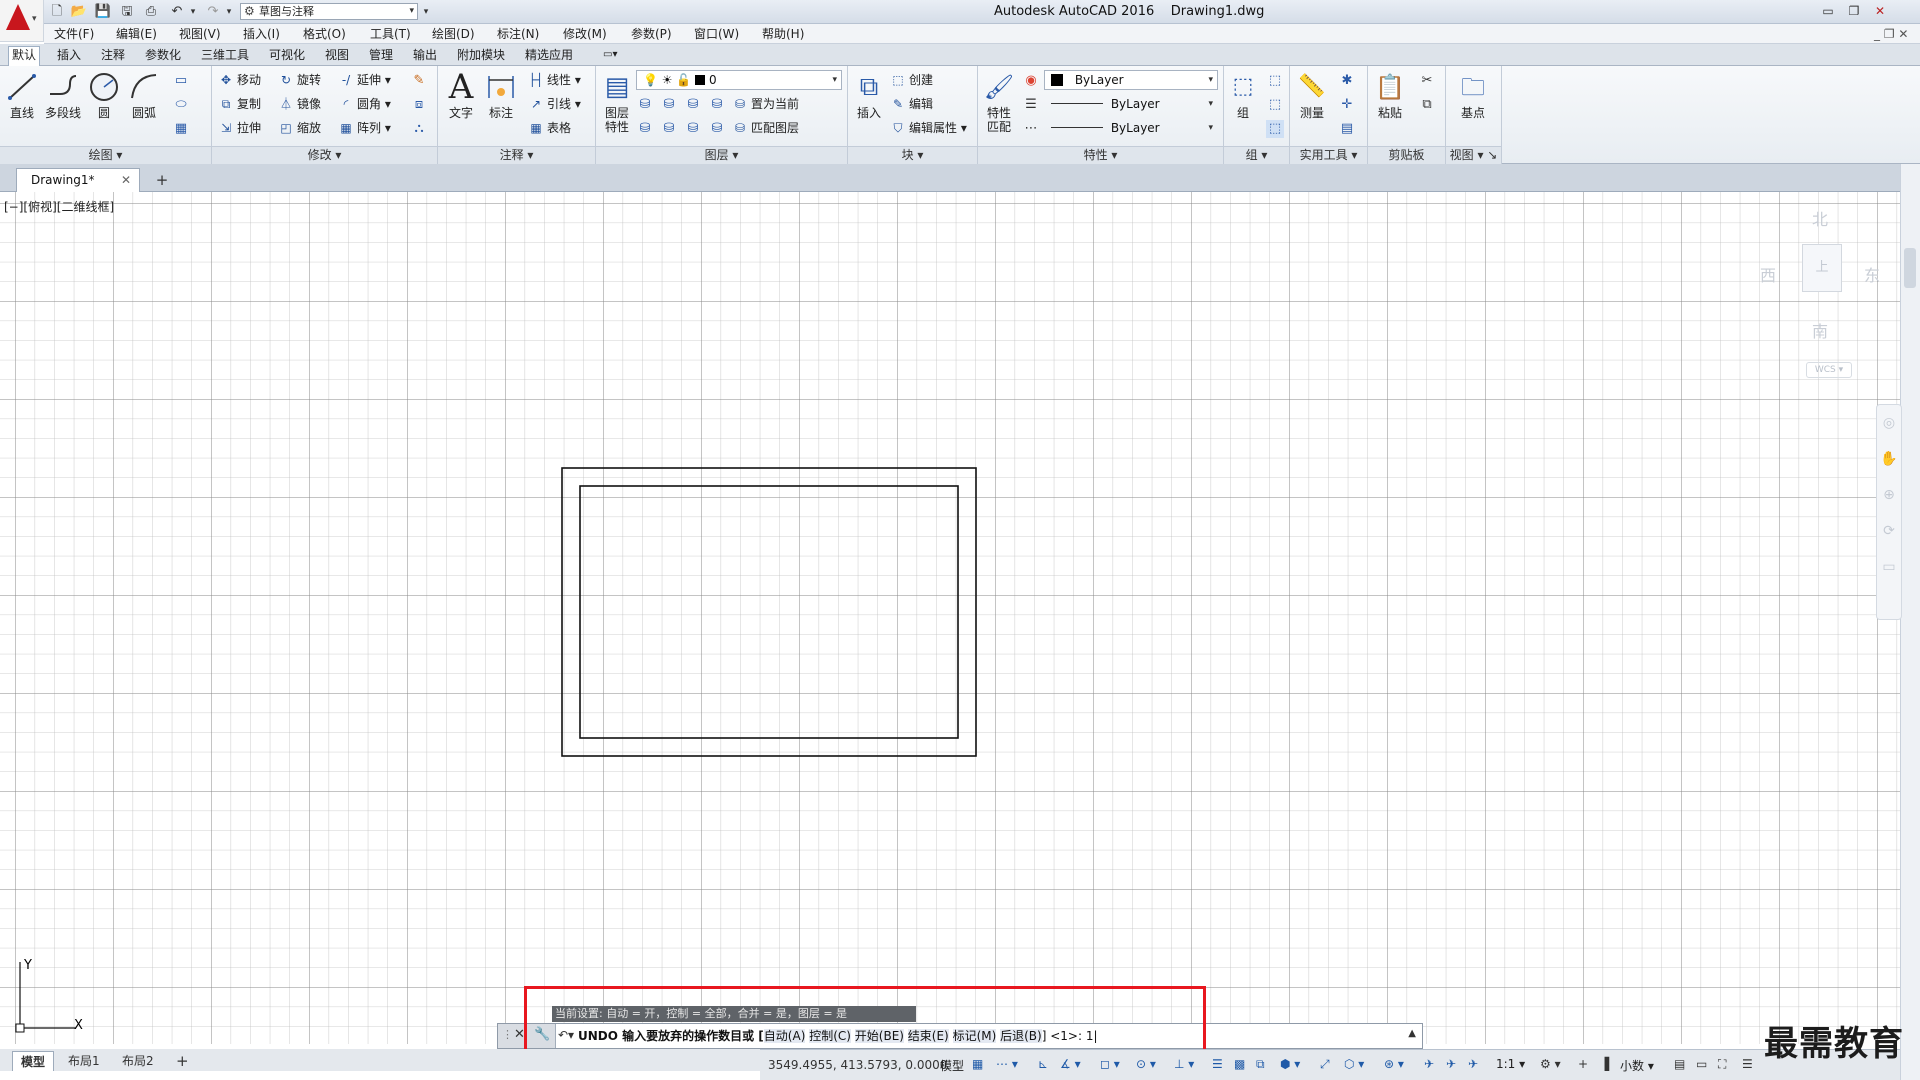  I want to click on layer-select: 💡 ☀ 🔓 0 ▾, so click(739, 80).